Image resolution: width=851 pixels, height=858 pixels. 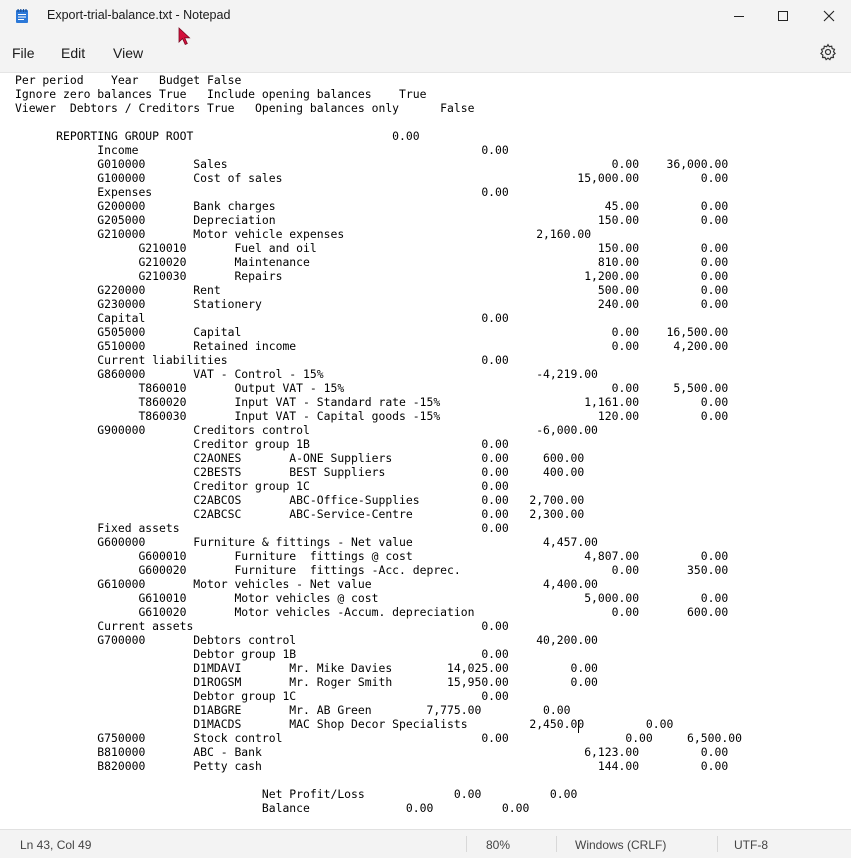 What do you see at coordinates (306, 640) in the screenshot?
I see `text-line: G700000 Debtors control 40,200.00` at bounding box center [306, 640].